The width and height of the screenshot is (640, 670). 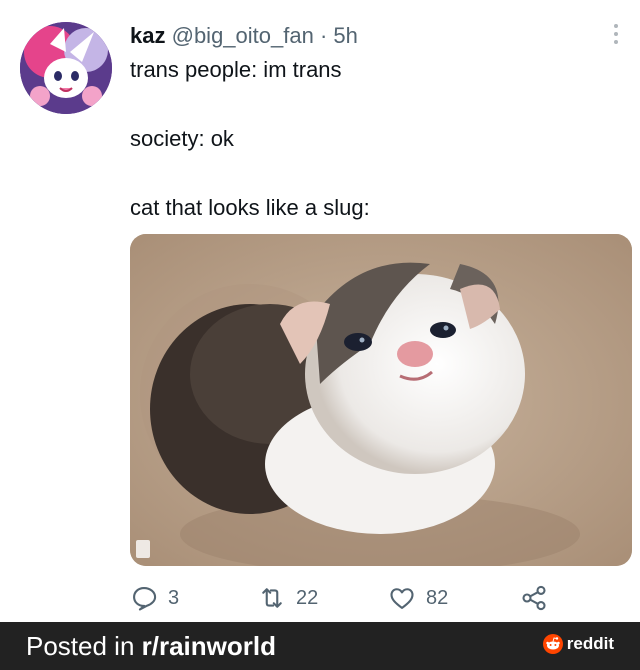 I want to click on like-button: 82, so click(x=418, y=598).